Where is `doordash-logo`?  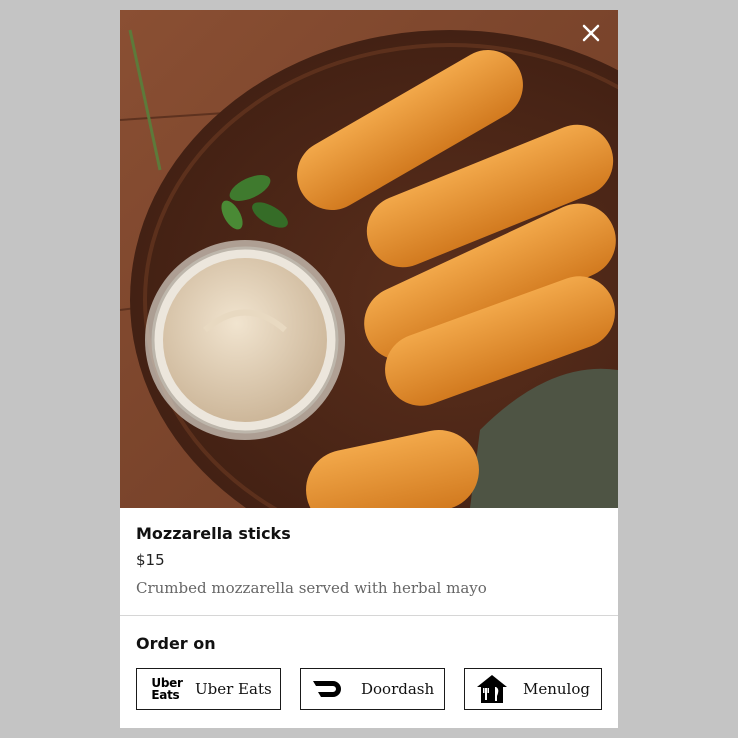 doordash-logo is located at coordinates (328, 689).